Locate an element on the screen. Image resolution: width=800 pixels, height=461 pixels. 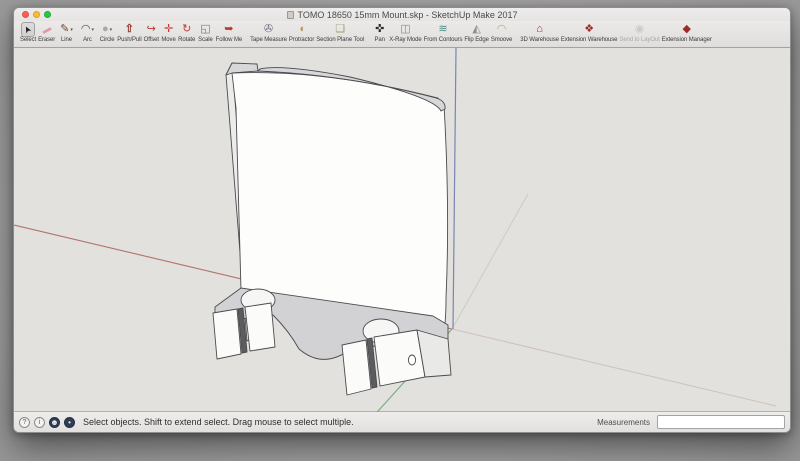
tool-3d-warehouse-button: ⌂ is located at coordinates (539, 29).